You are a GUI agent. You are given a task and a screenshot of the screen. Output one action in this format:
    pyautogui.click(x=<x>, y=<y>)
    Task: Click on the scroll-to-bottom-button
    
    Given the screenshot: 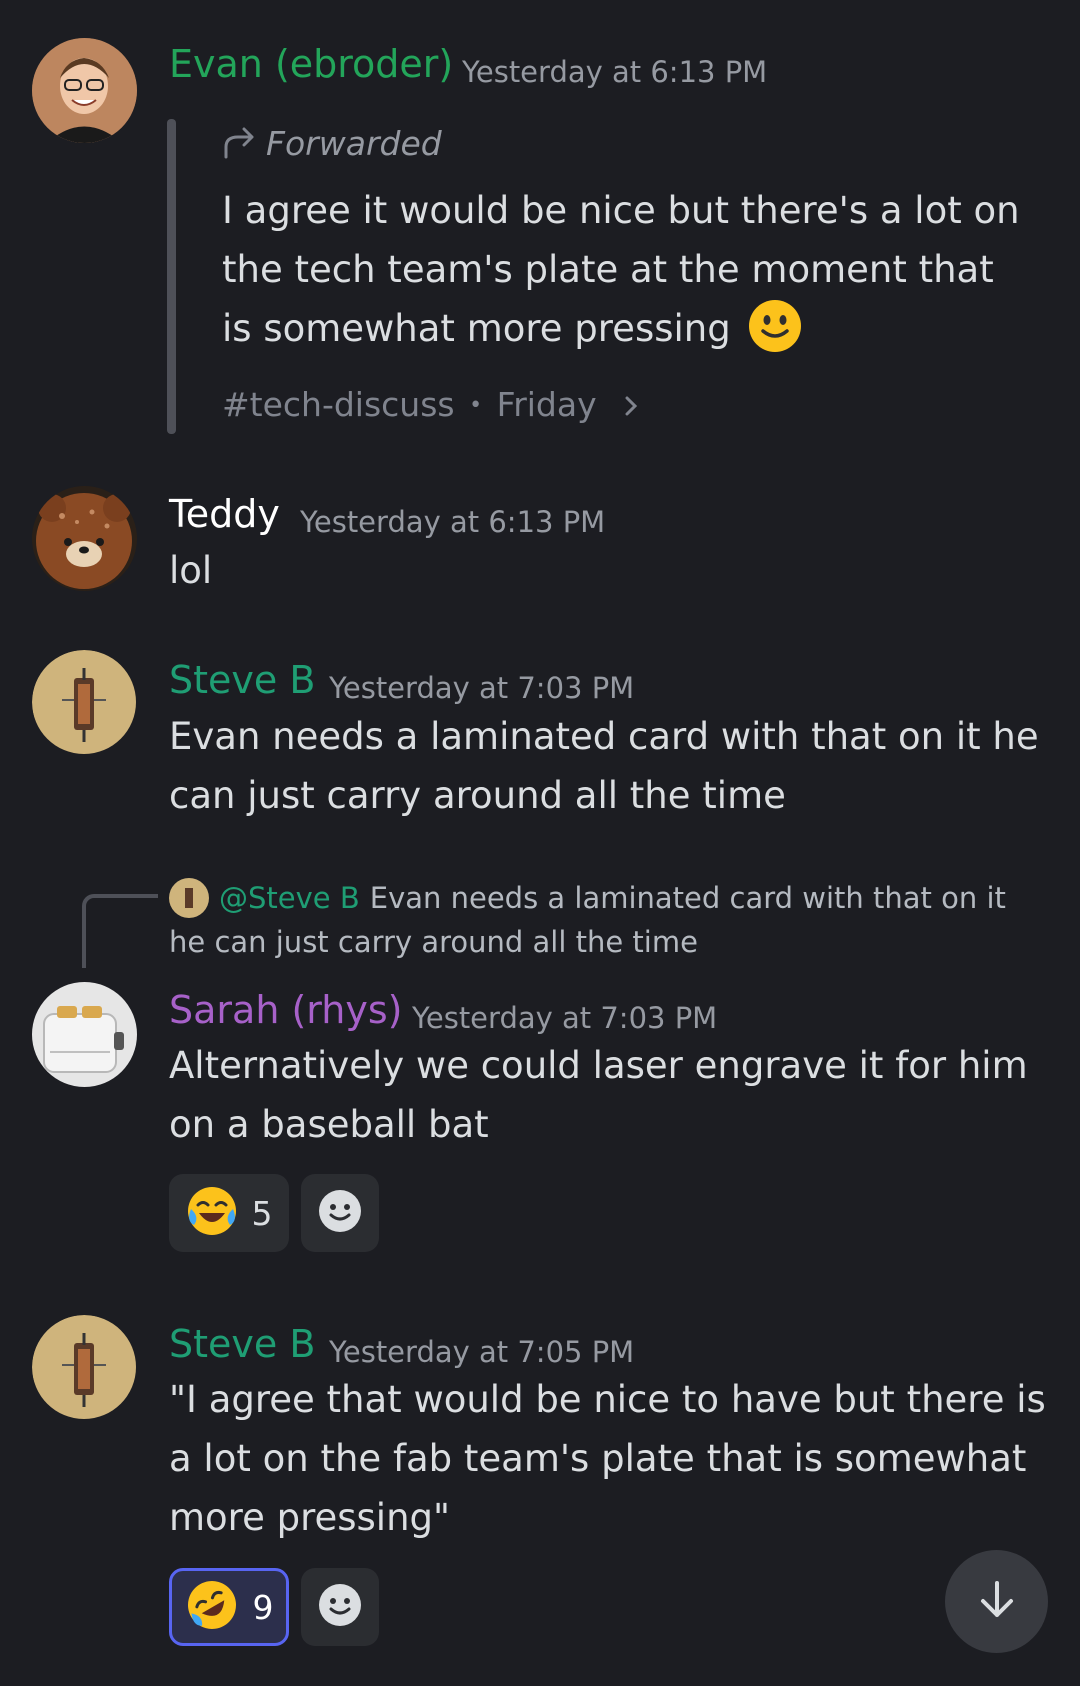 What is the action you would take?
    pyautogui.click(x=996, y=1601)
    